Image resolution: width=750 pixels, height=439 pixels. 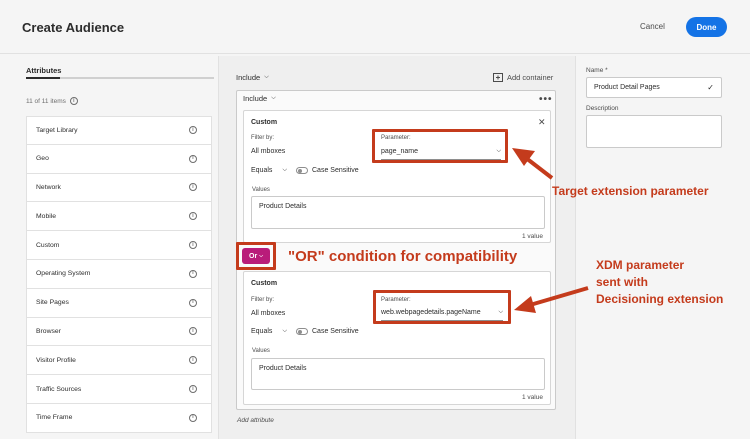 What do you see at coordinates (539, 168) in the screenshot?
I see `arrow-target-param` at bounding box center [539, 168].